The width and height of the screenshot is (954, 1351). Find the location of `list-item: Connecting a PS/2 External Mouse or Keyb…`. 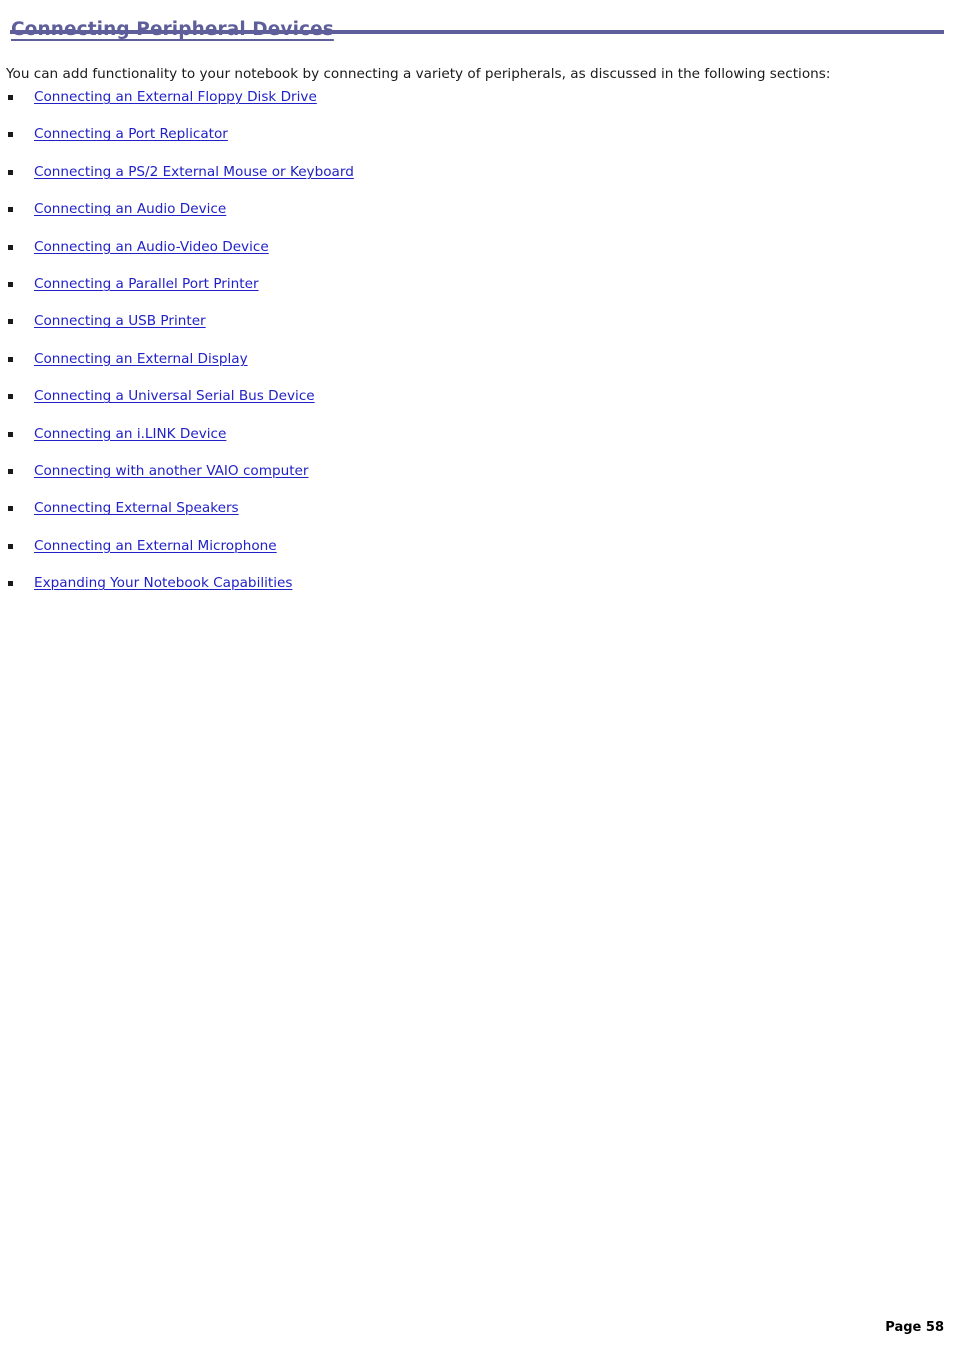

list-item: Connecting a PS/2 External Mouse or Keyb… is located at coordinates (477, 179).